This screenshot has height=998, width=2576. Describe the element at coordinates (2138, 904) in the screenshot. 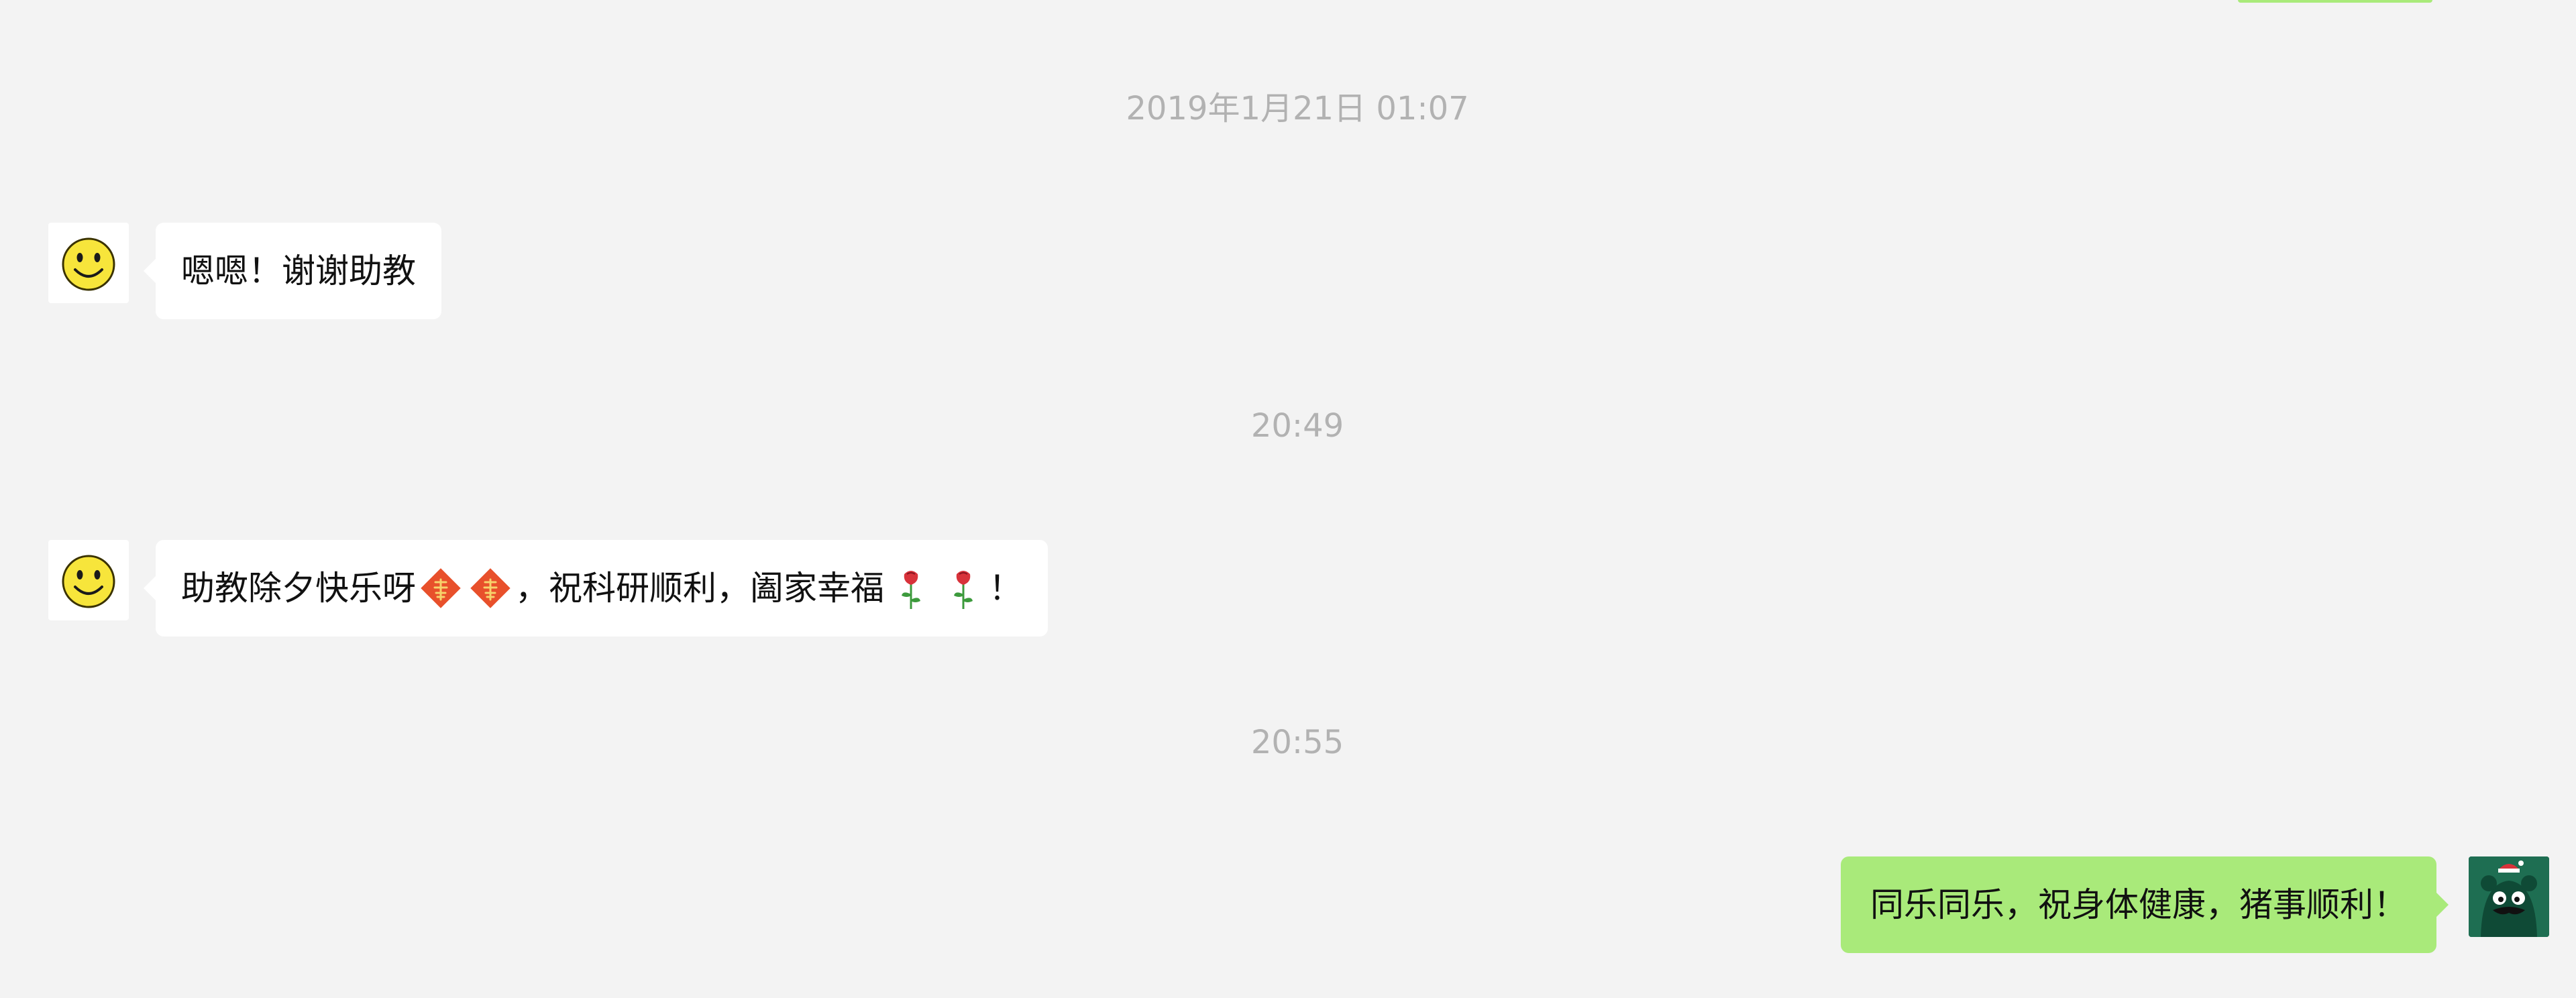

I see `message-text: 同乐同乐，祝身体健康，猪事顺利！` at that location.